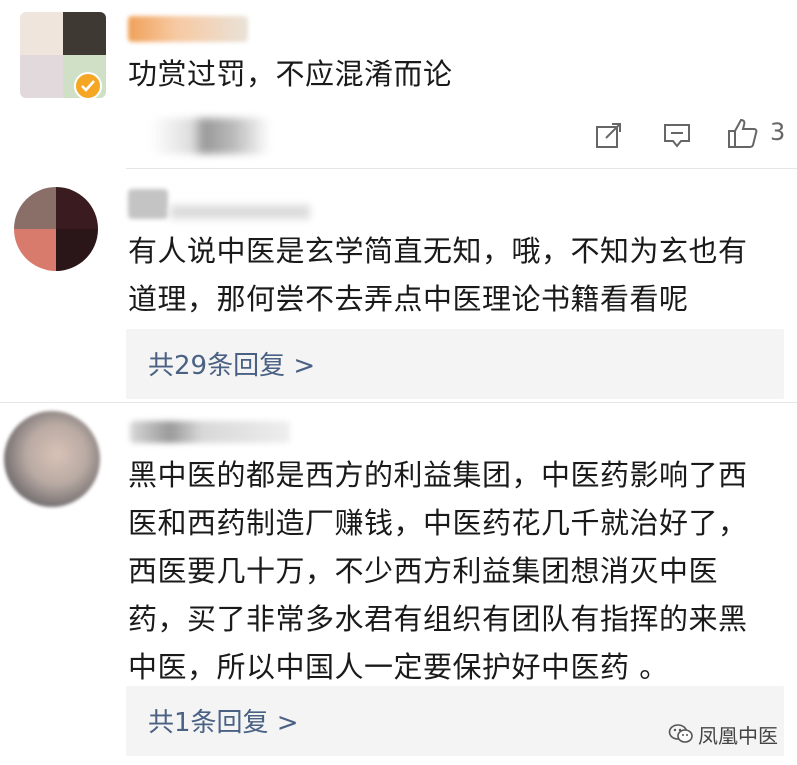 The width and height of the screenshot is (797, 765). What do you see at coordinates (738, 736) in the screenshot?
I see `watermark-text: 凤凰中医` at bounding box center [738, 736].